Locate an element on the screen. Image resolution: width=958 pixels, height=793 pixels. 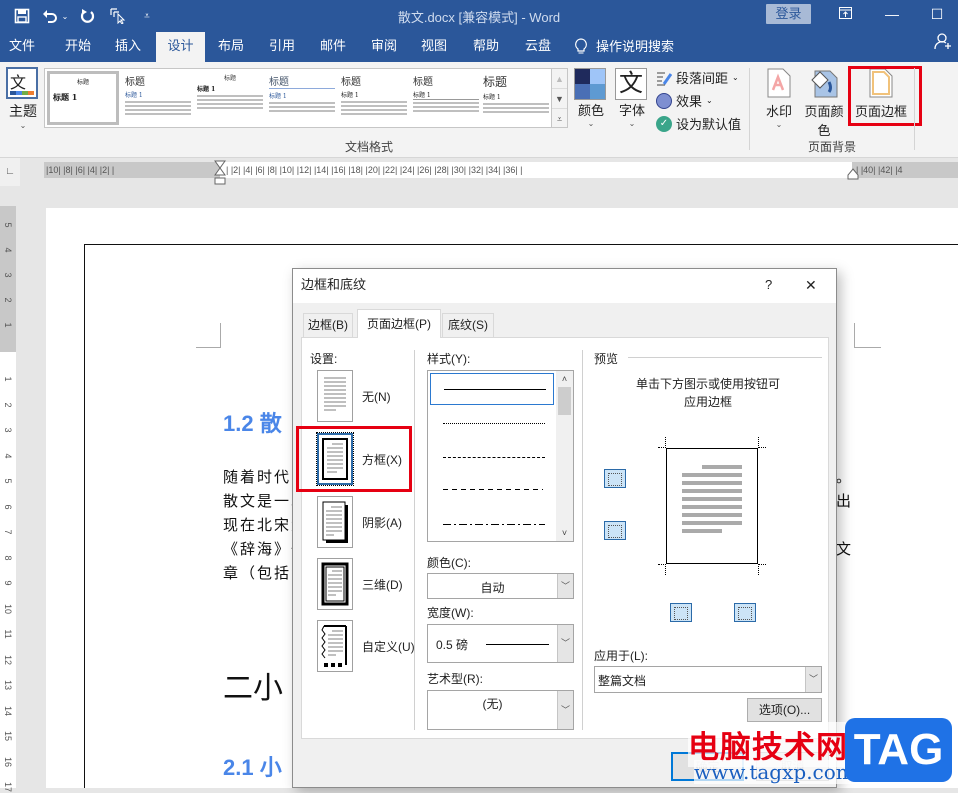
style-option-dash-dot is located at coordinates (494, 524).